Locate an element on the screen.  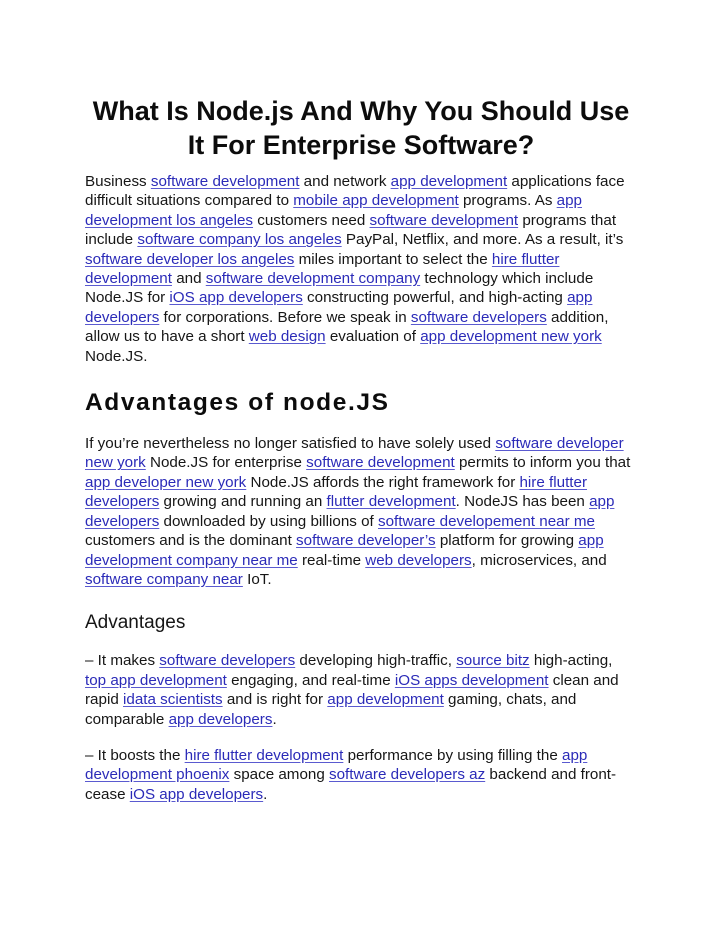
text-run: real-time is located at coordinates (331, 560).